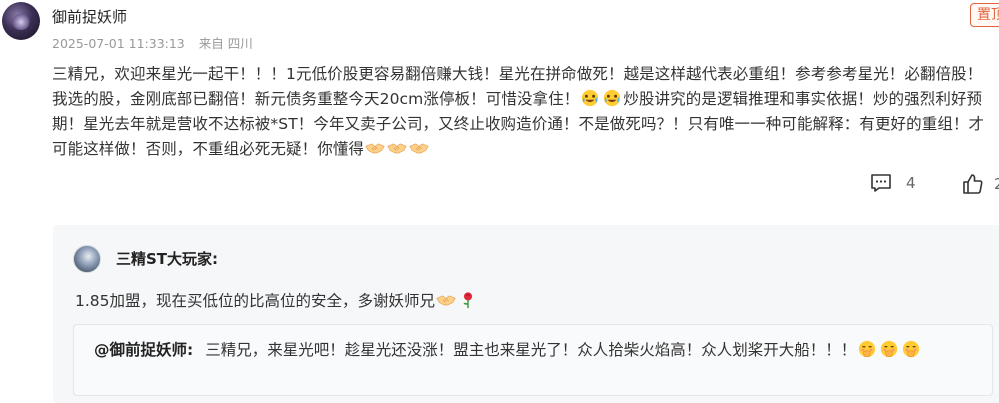  Describe the element at coordinates (984, 15) in the screenshot. I see `pin-badge: 置顶` at that location.